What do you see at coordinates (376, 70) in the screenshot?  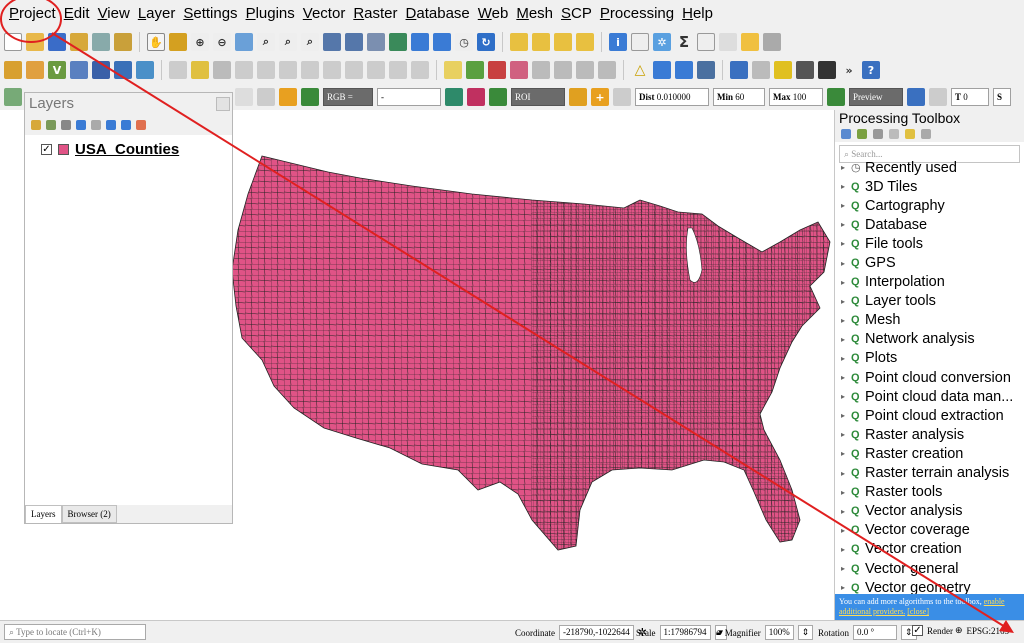 I see `paste-features-icon` at bounding box center [376, 70].